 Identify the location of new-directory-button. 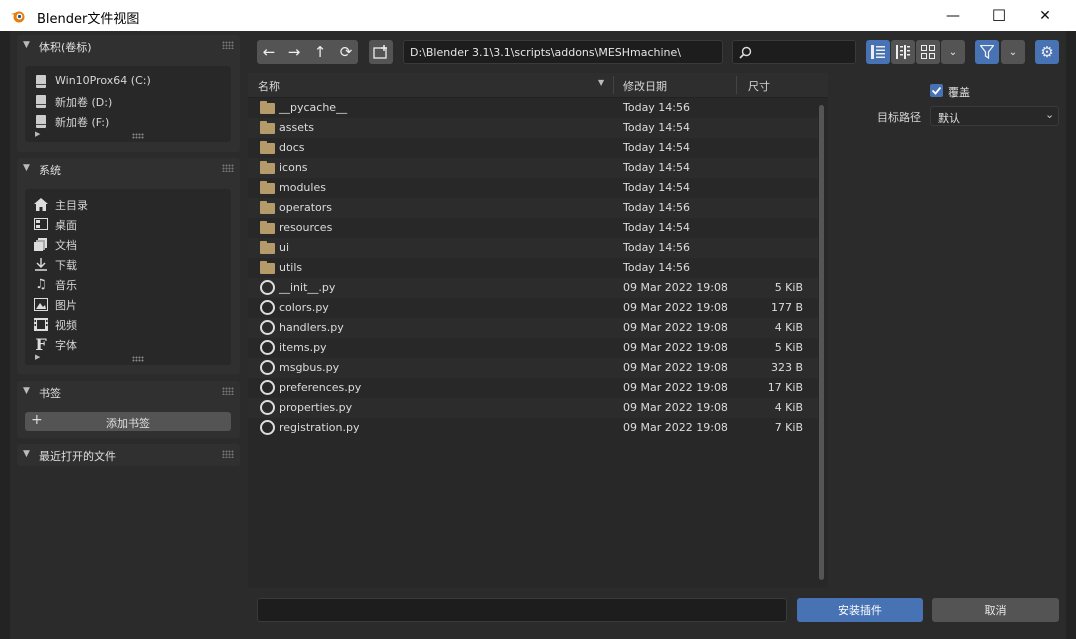
(381, 52).